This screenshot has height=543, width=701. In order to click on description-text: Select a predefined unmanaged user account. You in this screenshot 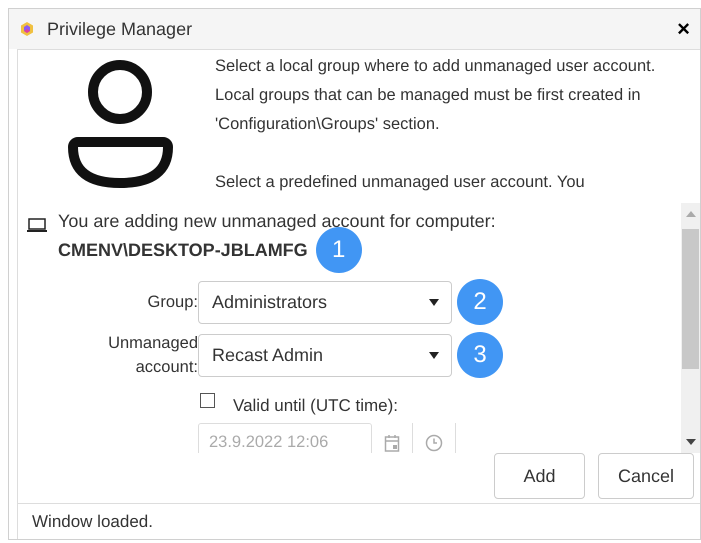, I will do `click(400, 182)`.